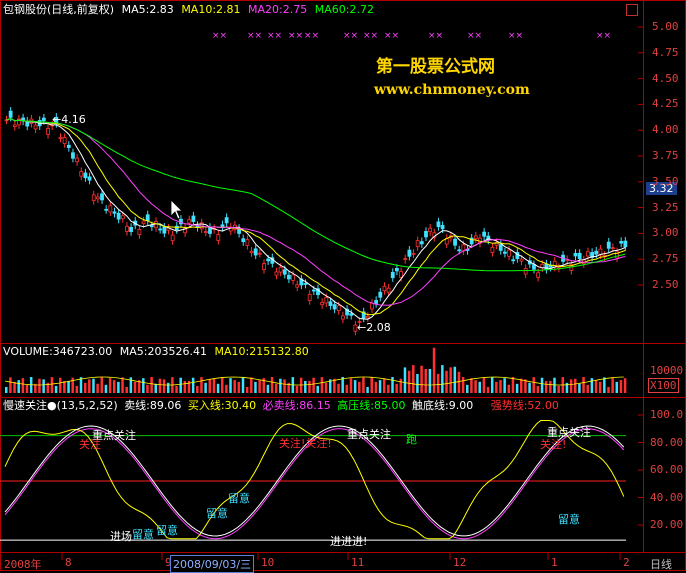  I want to click on low-marker: ←2.08, so click(374, 327).